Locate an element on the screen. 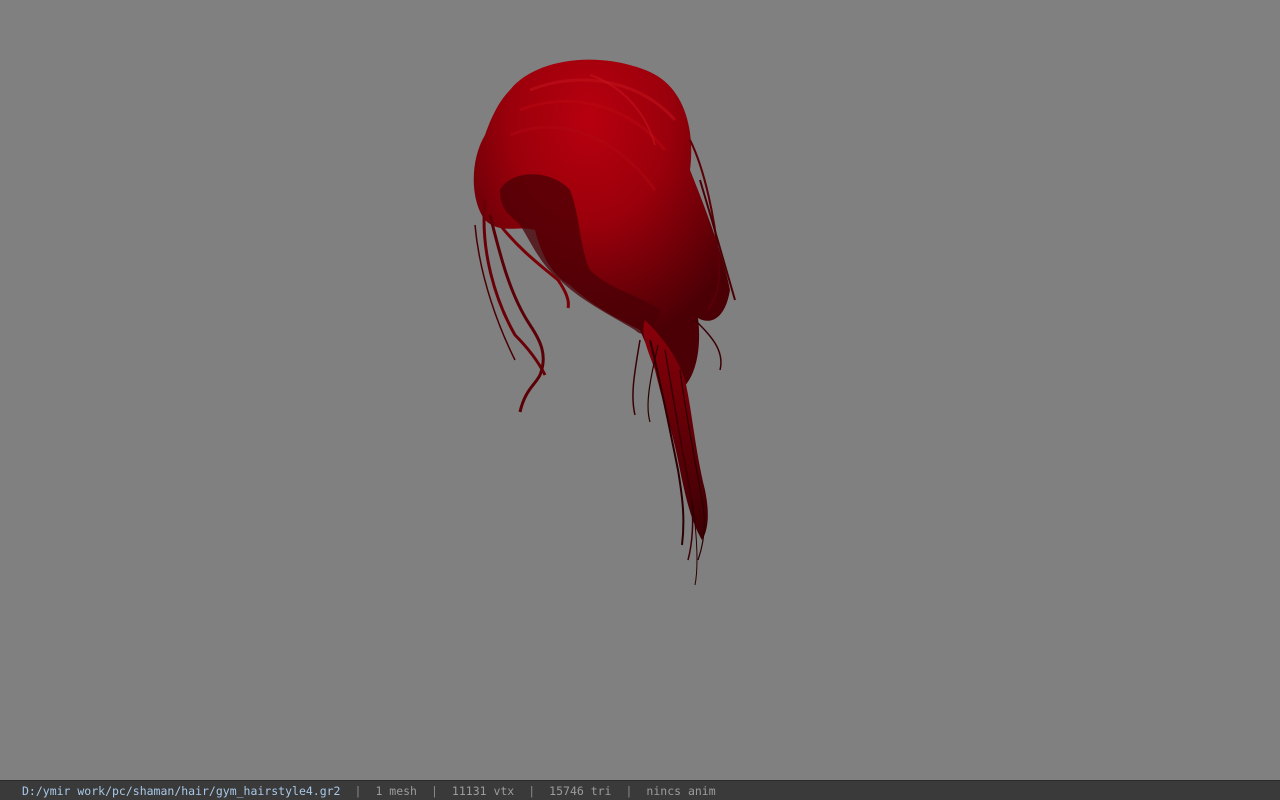 The image size is (1280, 800). hair-model is located at coordinates (604, 322).